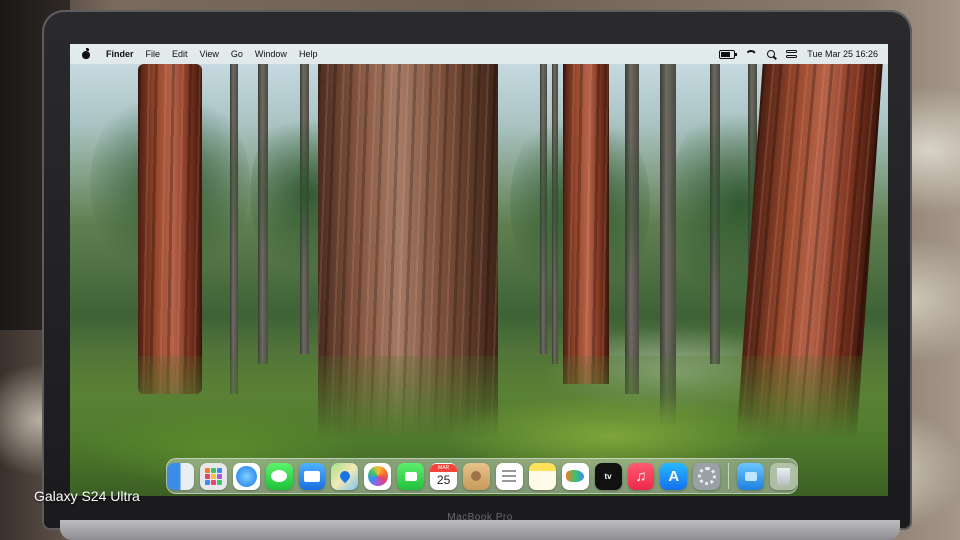  Describe the element at coordinates (345, 476) in the screenshot. I see `dock-maps-icon` at that location.